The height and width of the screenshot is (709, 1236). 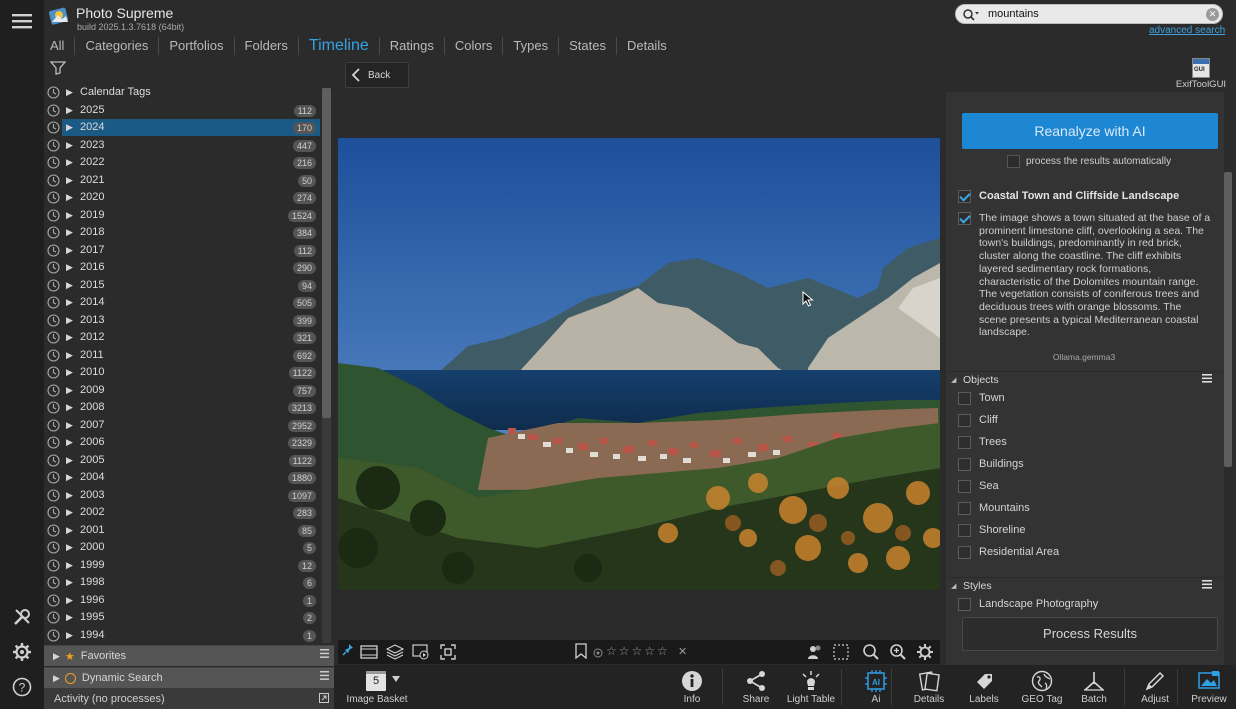 I want to click on objects-section-header: ◢ Objects, so click(x=1084, y=380).